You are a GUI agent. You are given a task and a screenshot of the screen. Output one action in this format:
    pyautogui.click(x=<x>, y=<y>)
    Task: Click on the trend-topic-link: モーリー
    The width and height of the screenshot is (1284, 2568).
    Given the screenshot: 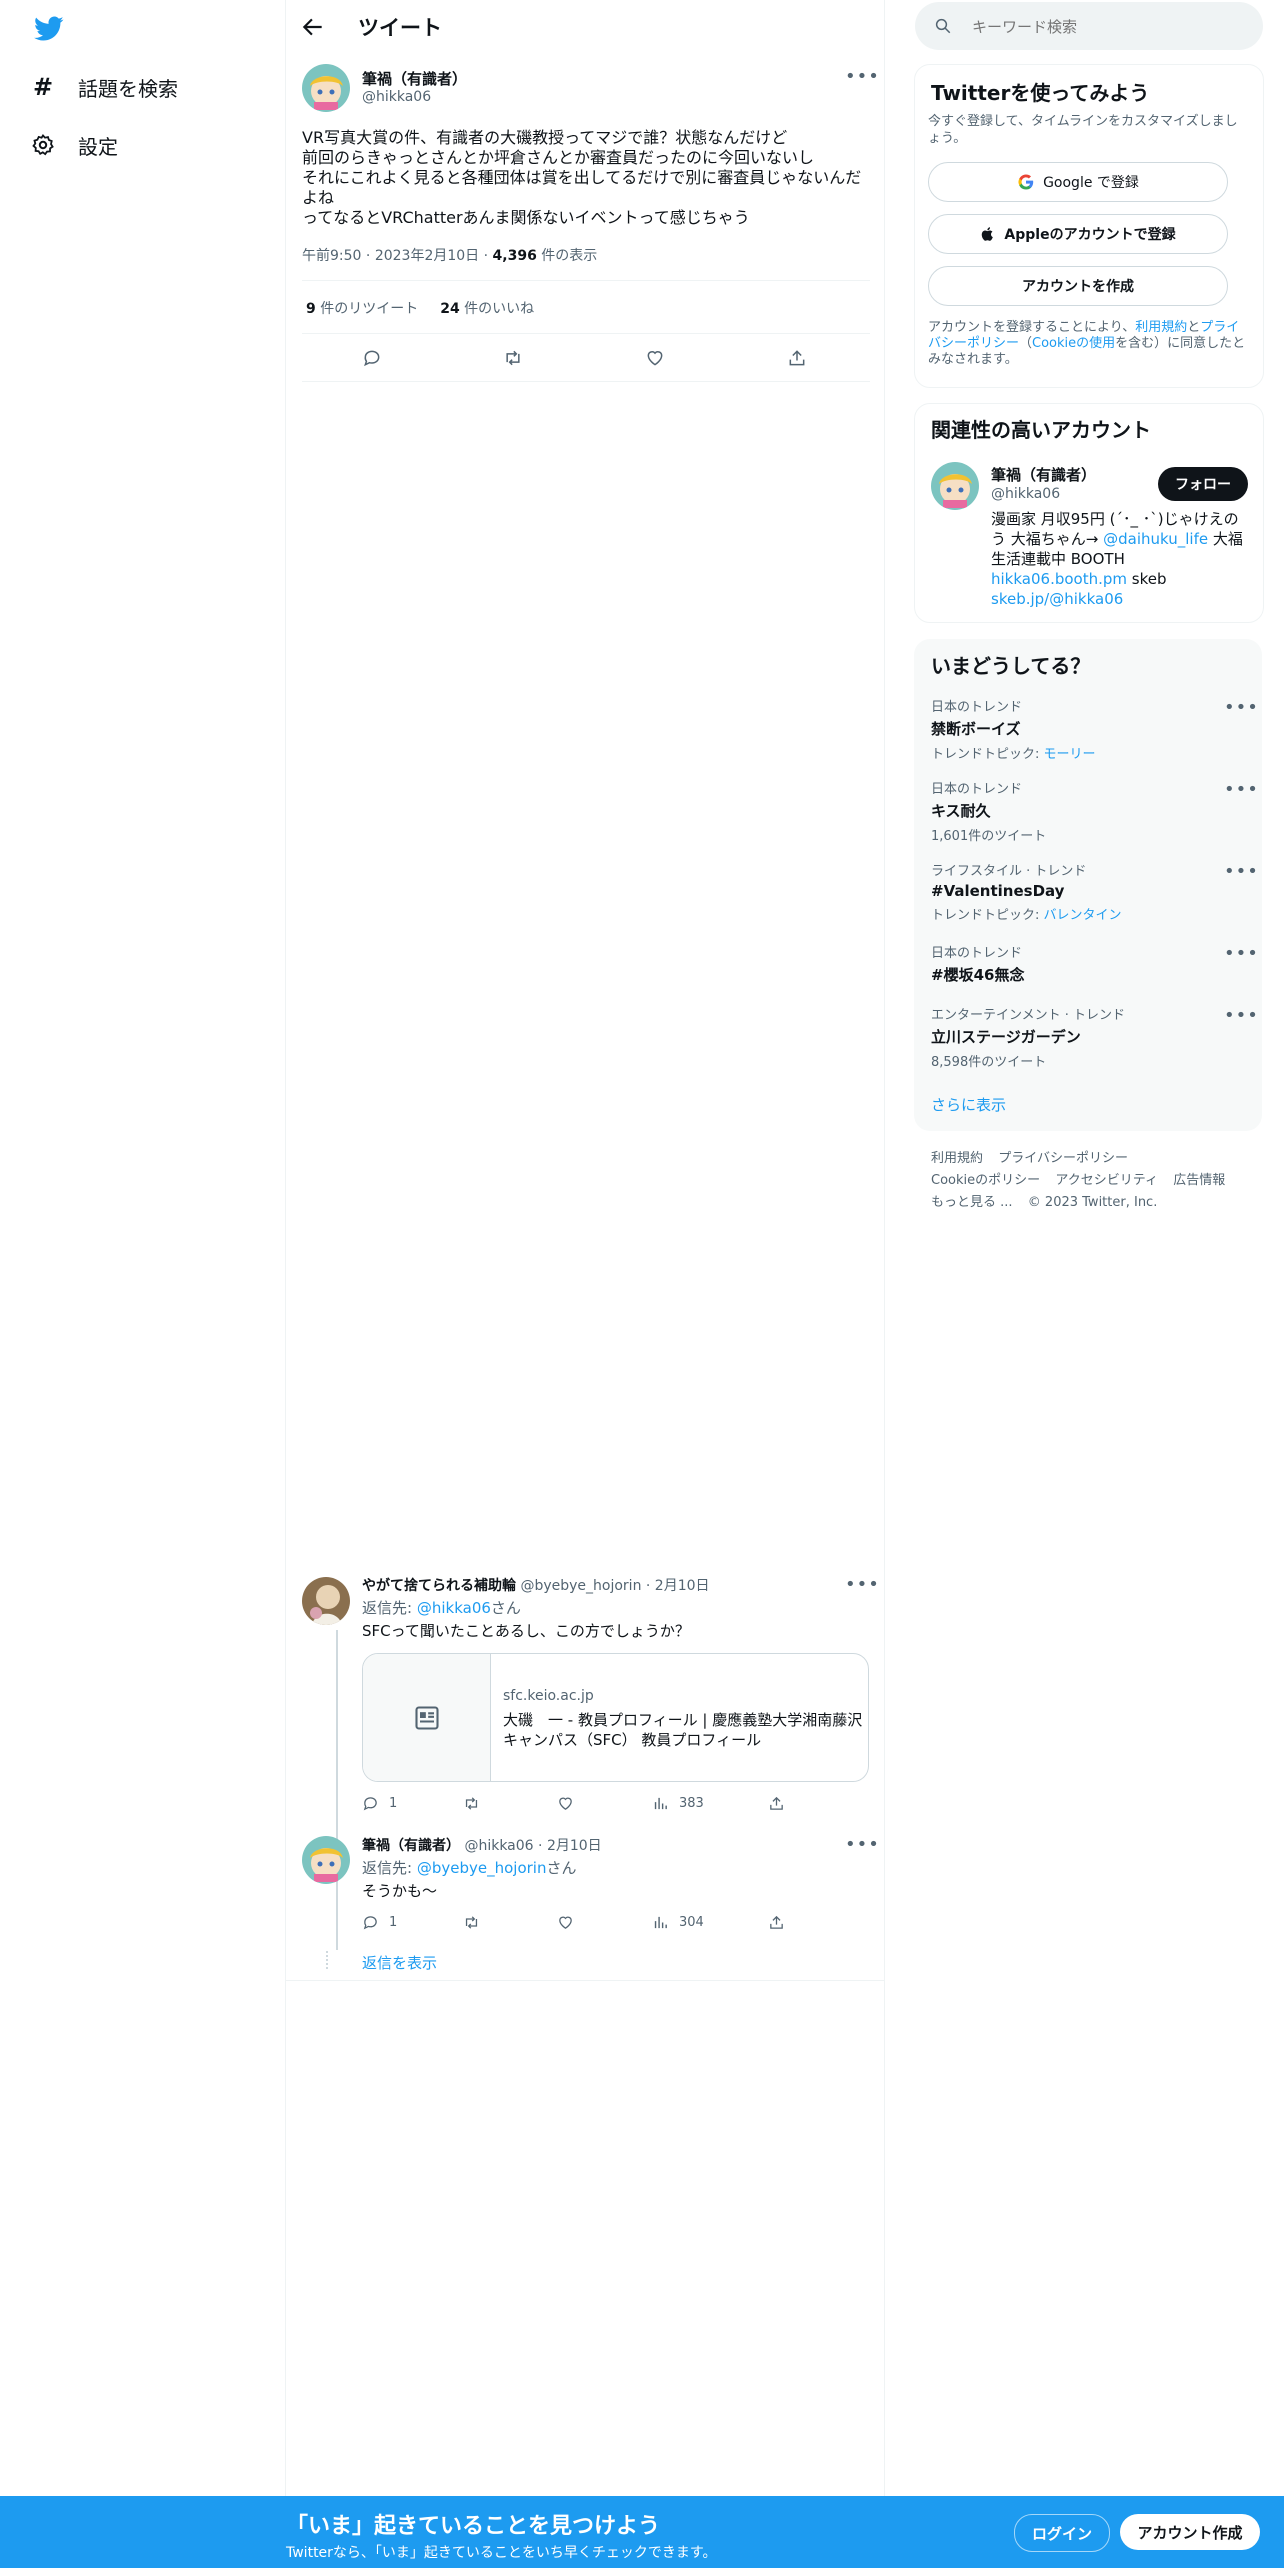 What is the action you would take?
    pyautogui.click(x=1070, y=754)
    